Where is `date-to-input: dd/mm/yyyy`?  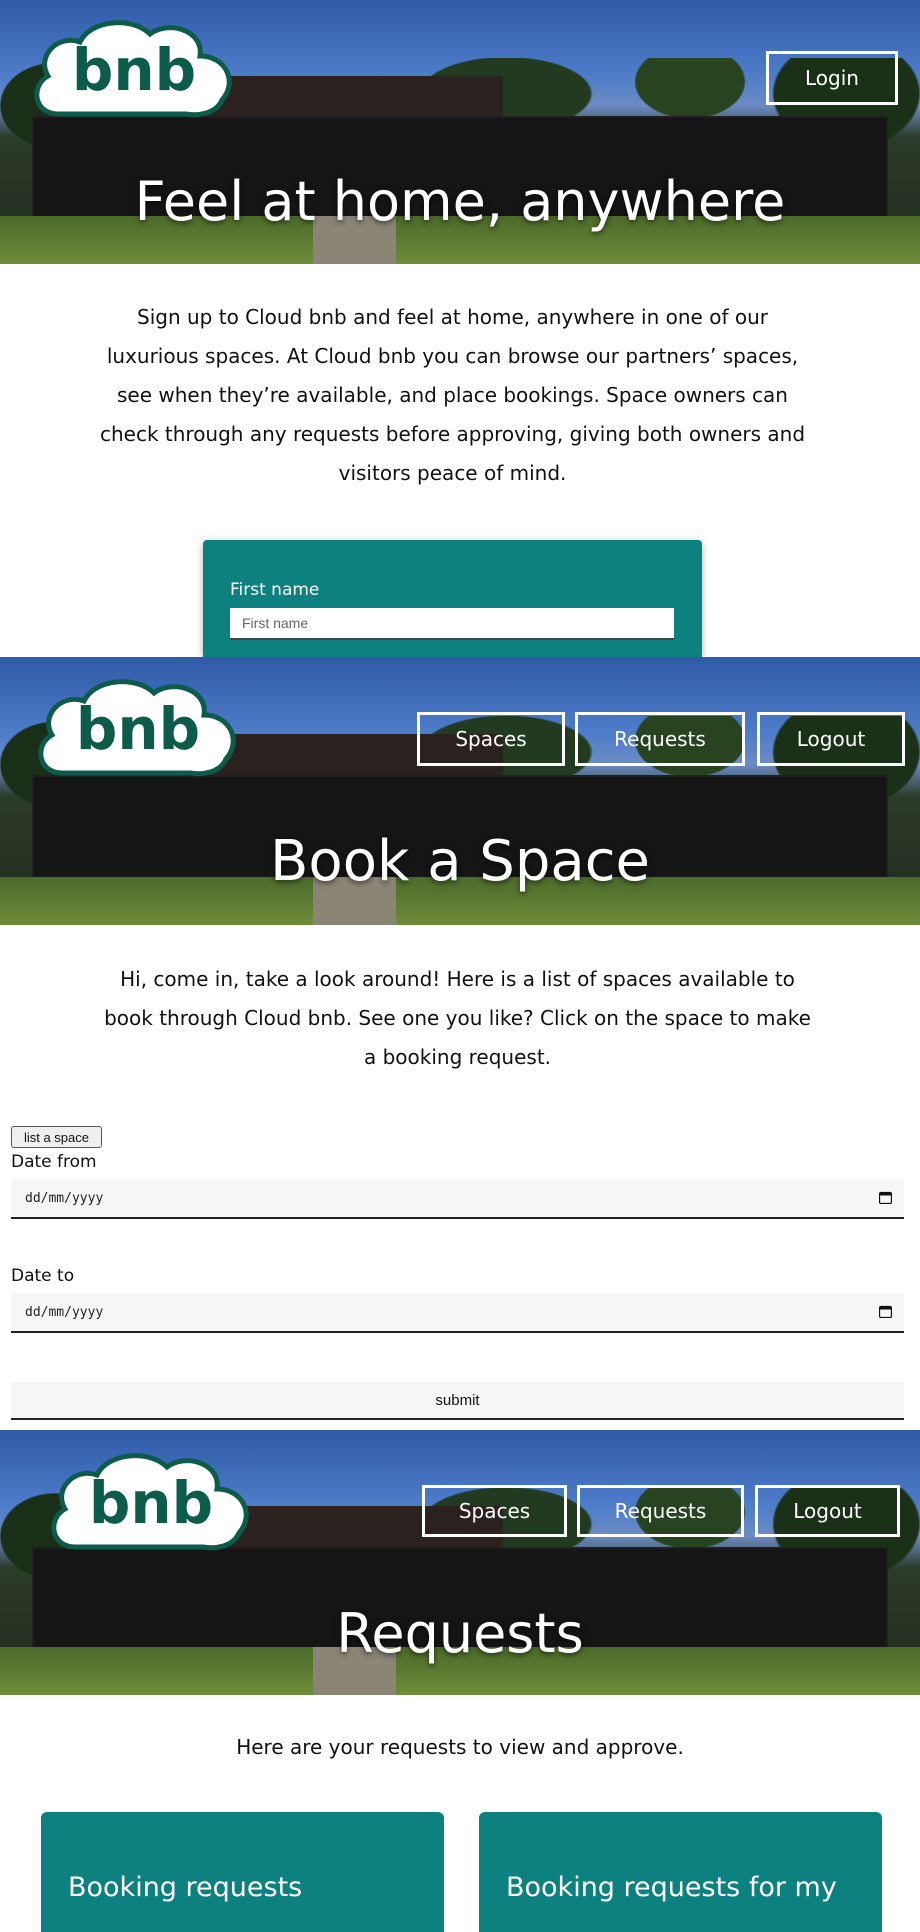
date-to-input: dd/mm/yyyy is located at coordinates (457, 1313).